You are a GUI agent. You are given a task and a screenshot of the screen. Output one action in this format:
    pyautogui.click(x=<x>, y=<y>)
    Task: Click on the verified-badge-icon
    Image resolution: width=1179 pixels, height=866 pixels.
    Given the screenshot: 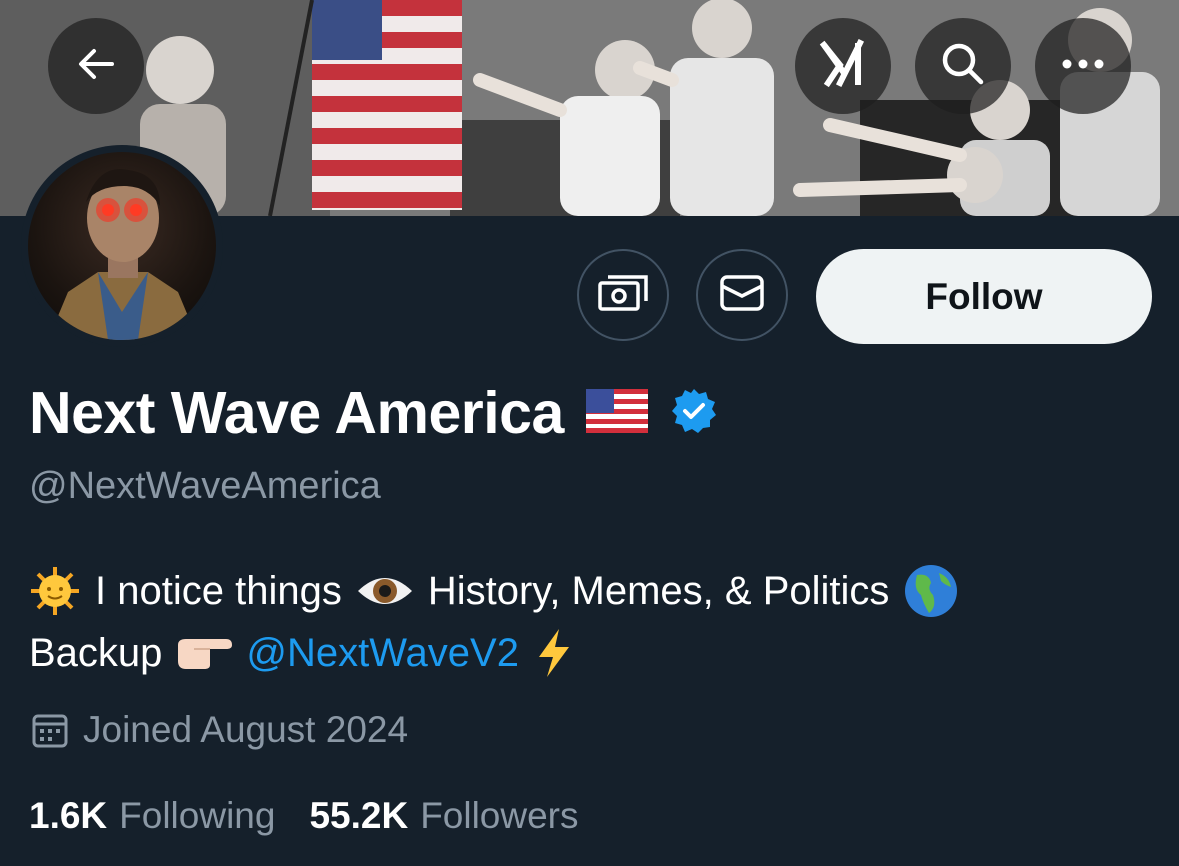 What is the action you would take?
    pyautogui.click(x=694, y=413)
    